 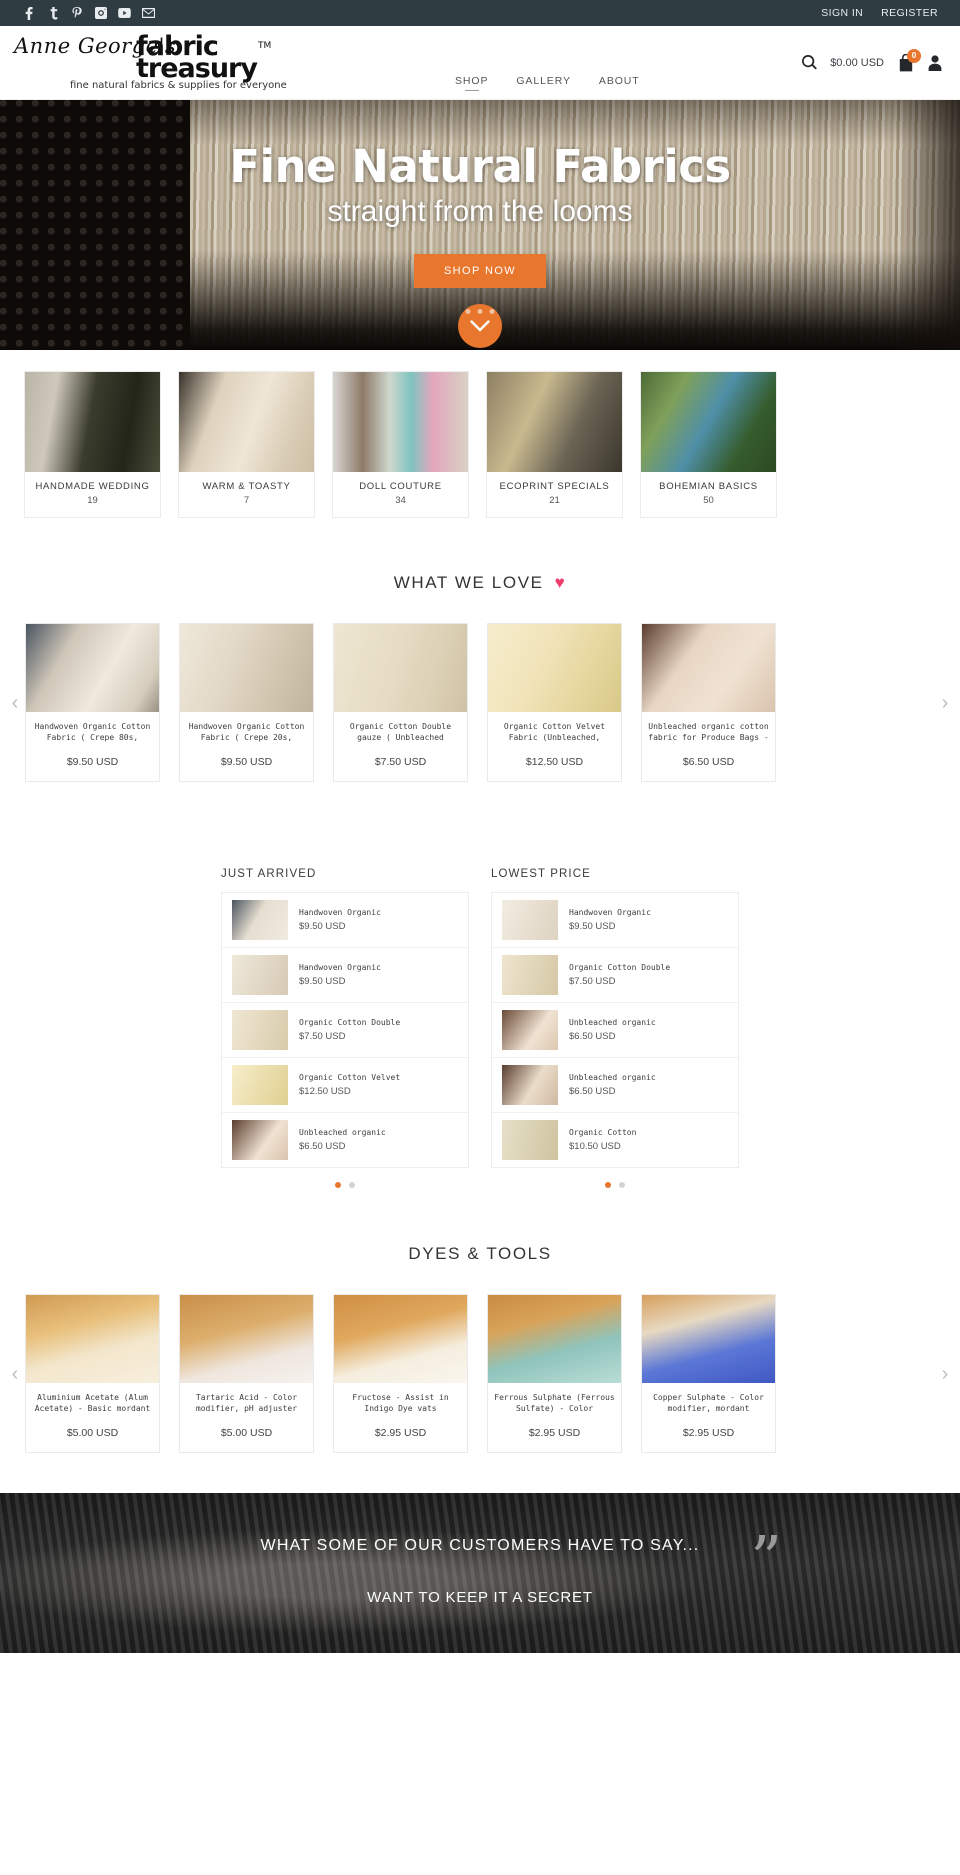 I want to click on main-navigation: SHOP GALLERY ABOUT, so click(x=547, y=83).